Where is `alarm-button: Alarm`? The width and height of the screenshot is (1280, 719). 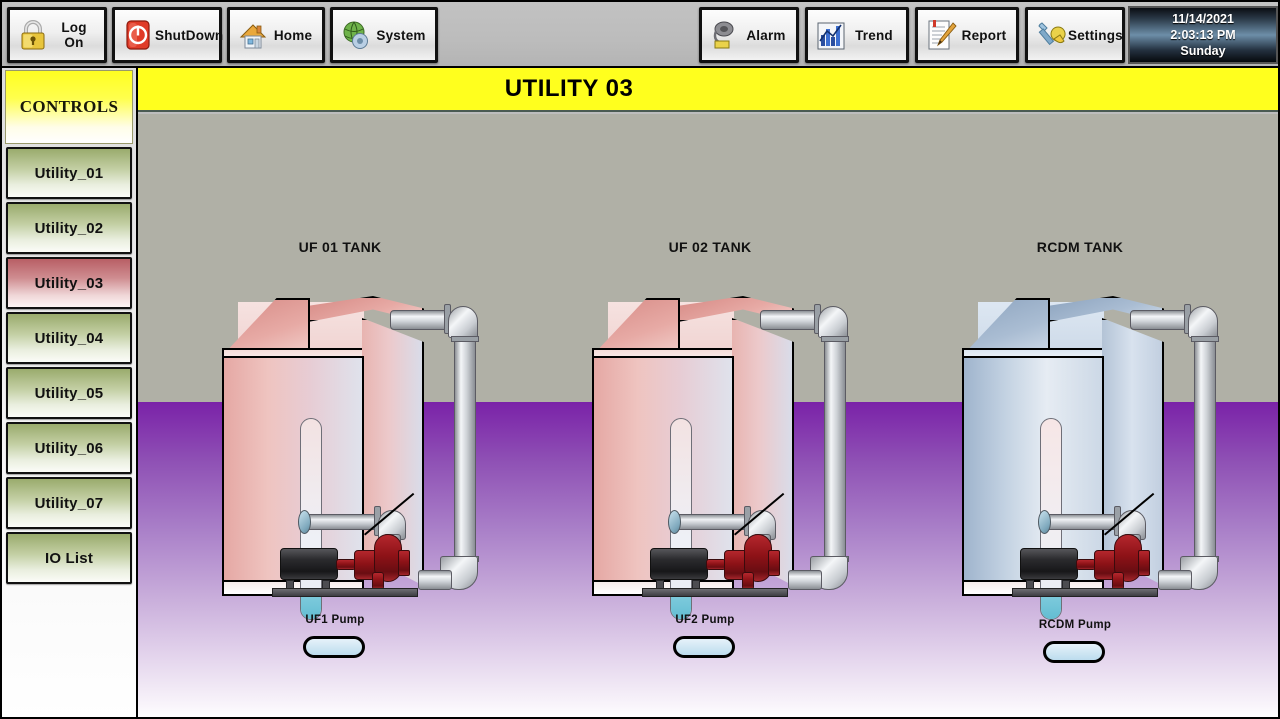
alarm-button: Alarm is located at coordinates (749, 35).